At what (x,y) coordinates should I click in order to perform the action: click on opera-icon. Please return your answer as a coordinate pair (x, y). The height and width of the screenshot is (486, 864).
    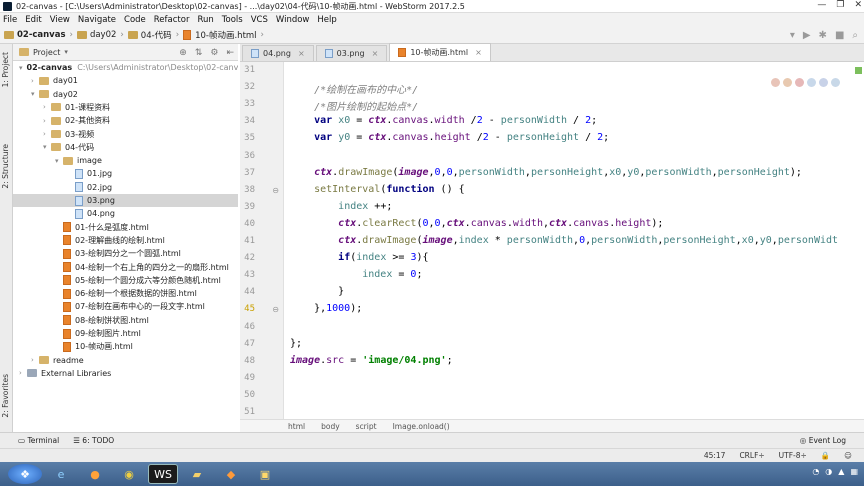
    Looking at the image, I should click on (799, 82).